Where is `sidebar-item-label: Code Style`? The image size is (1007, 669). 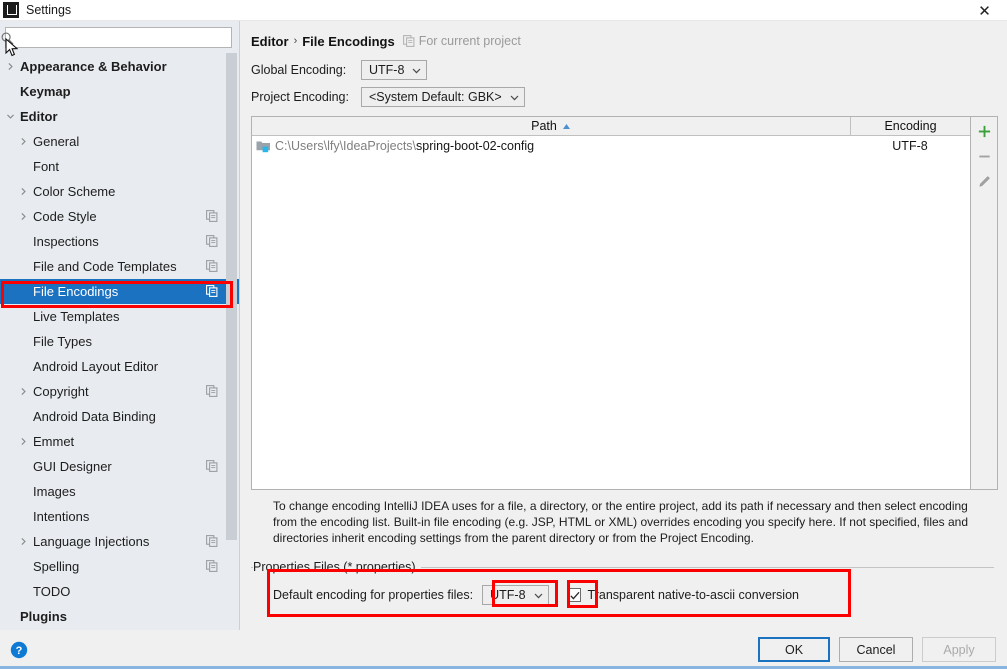
sidebar-item-label: Code Style is located at coordinates (65, 216).